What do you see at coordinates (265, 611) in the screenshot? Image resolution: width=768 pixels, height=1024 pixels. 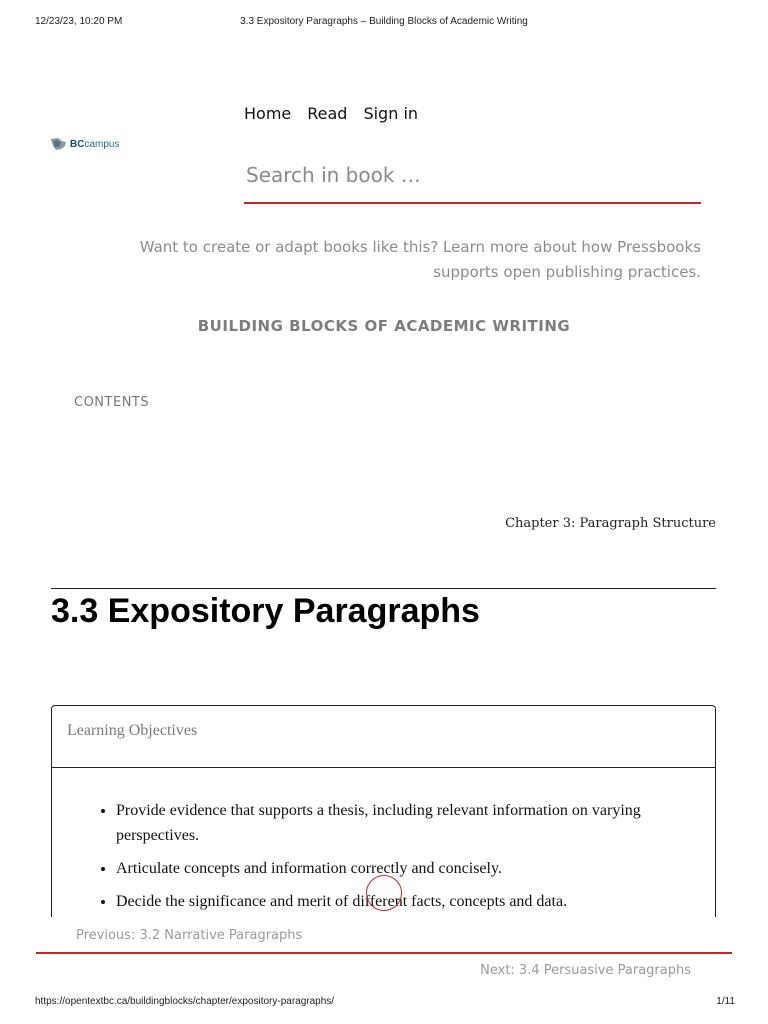 I see `page-title: 3.3 Expository Paragraphs` at bounding box center [265, 611].